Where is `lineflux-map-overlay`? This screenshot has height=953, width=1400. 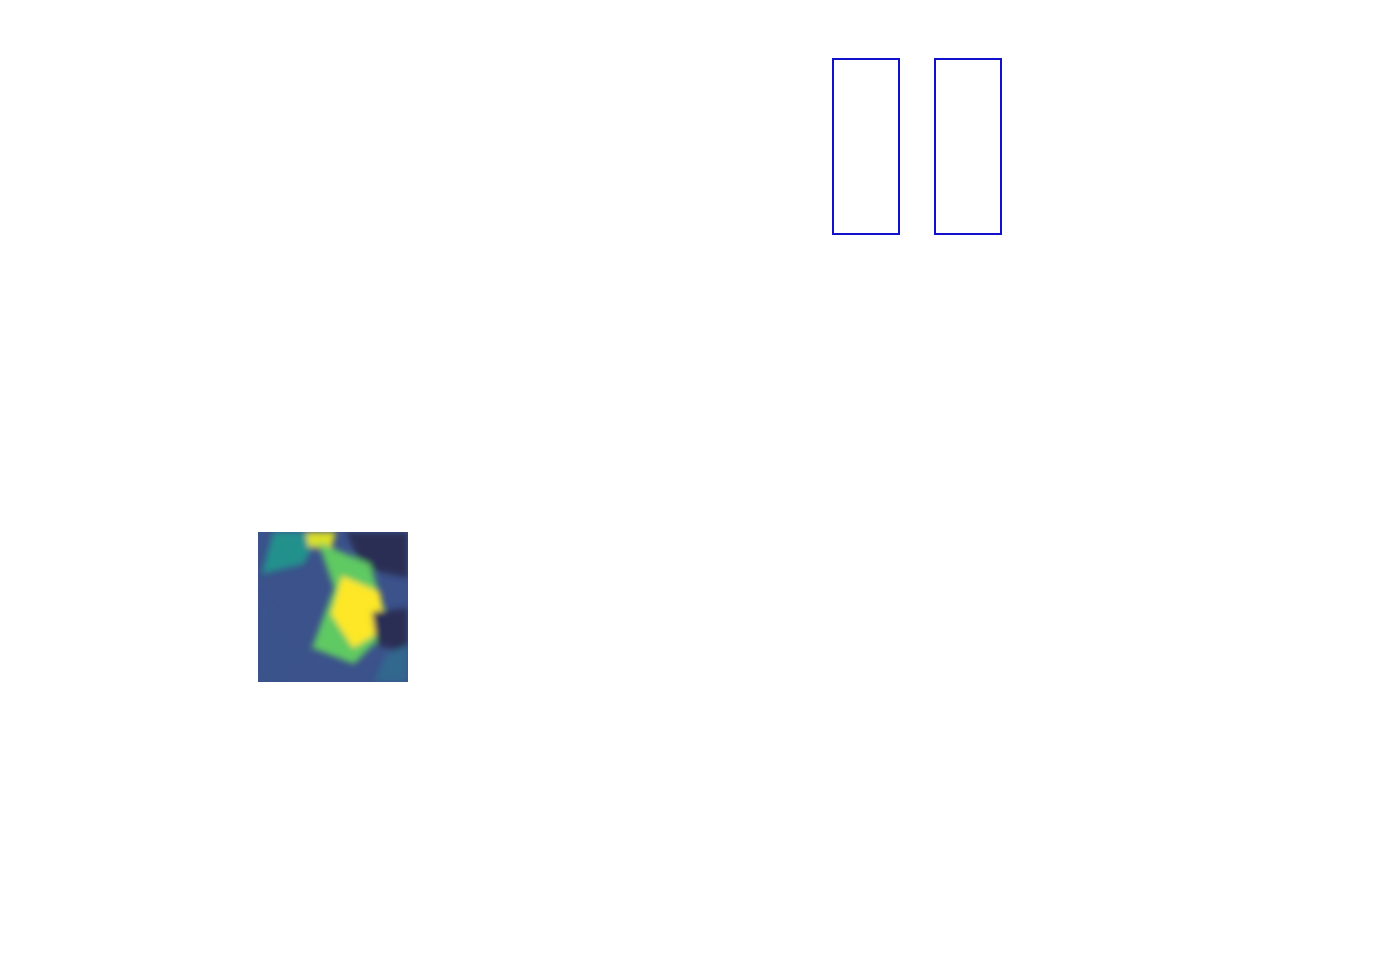
lineflux-map-overlay is located at coordinates (333, 607).